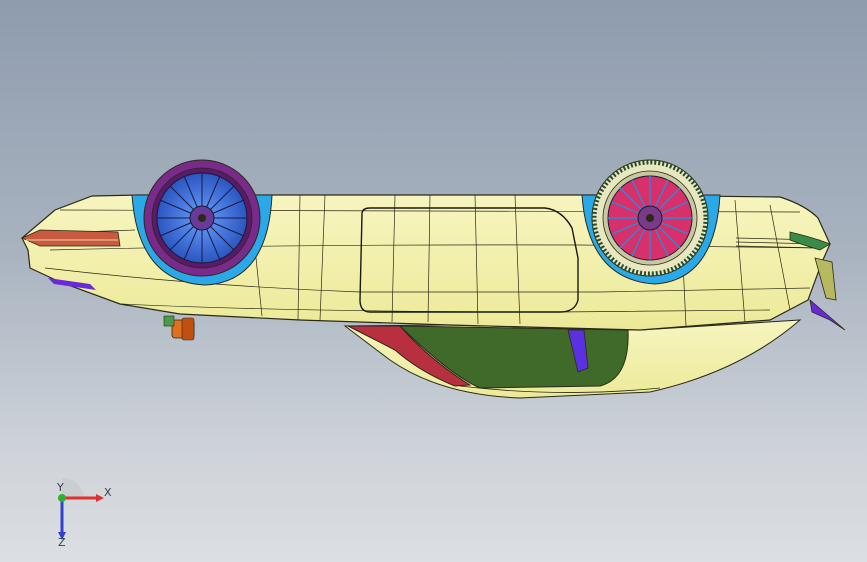 This screenshot has height=562, width=867. I want to click on z-axis-label: Z, so click(62, 542).